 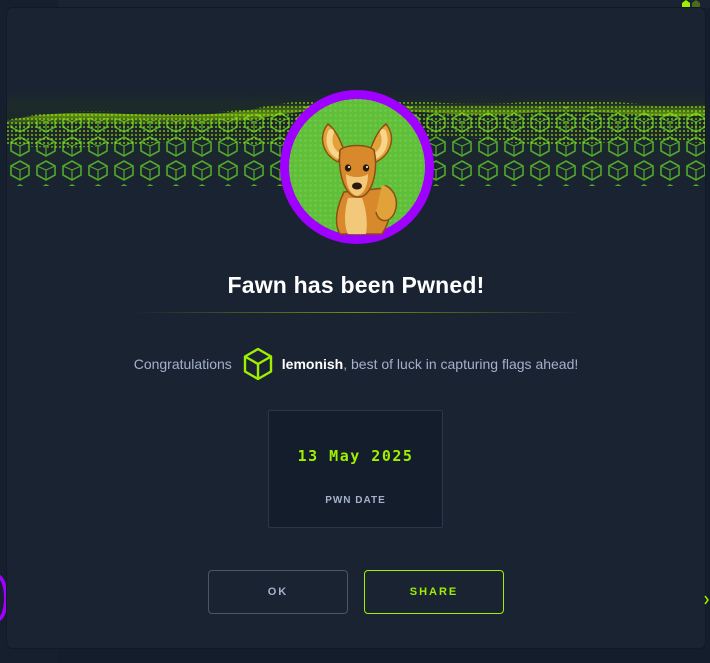 I want to click on pwn-date-card: 13 May 2025 PWN DATE, so click(x=355, y=469).